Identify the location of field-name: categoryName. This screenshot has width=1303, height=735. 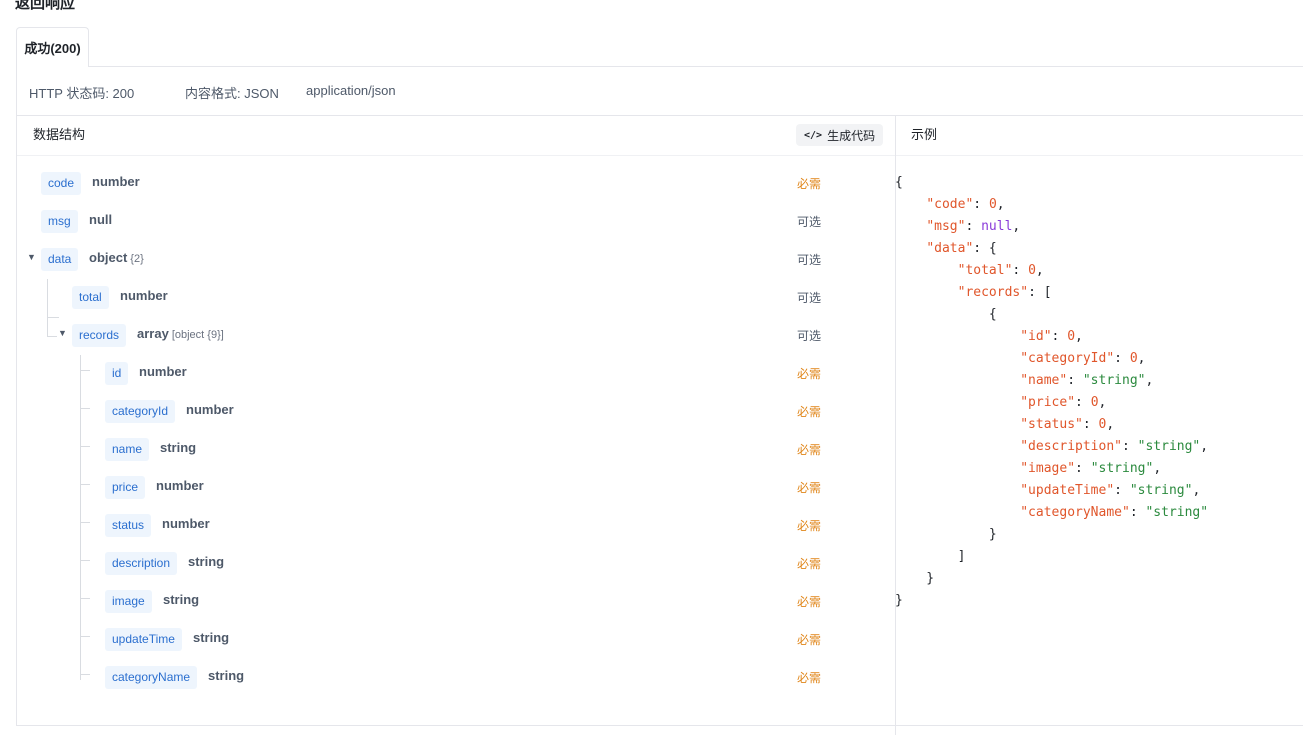
(151, 677).